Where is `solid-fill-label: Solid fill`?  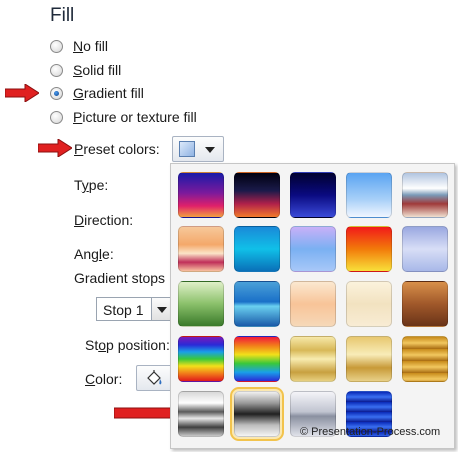
solid-fill-label: Solid fill is located at coordinates (97, 70).